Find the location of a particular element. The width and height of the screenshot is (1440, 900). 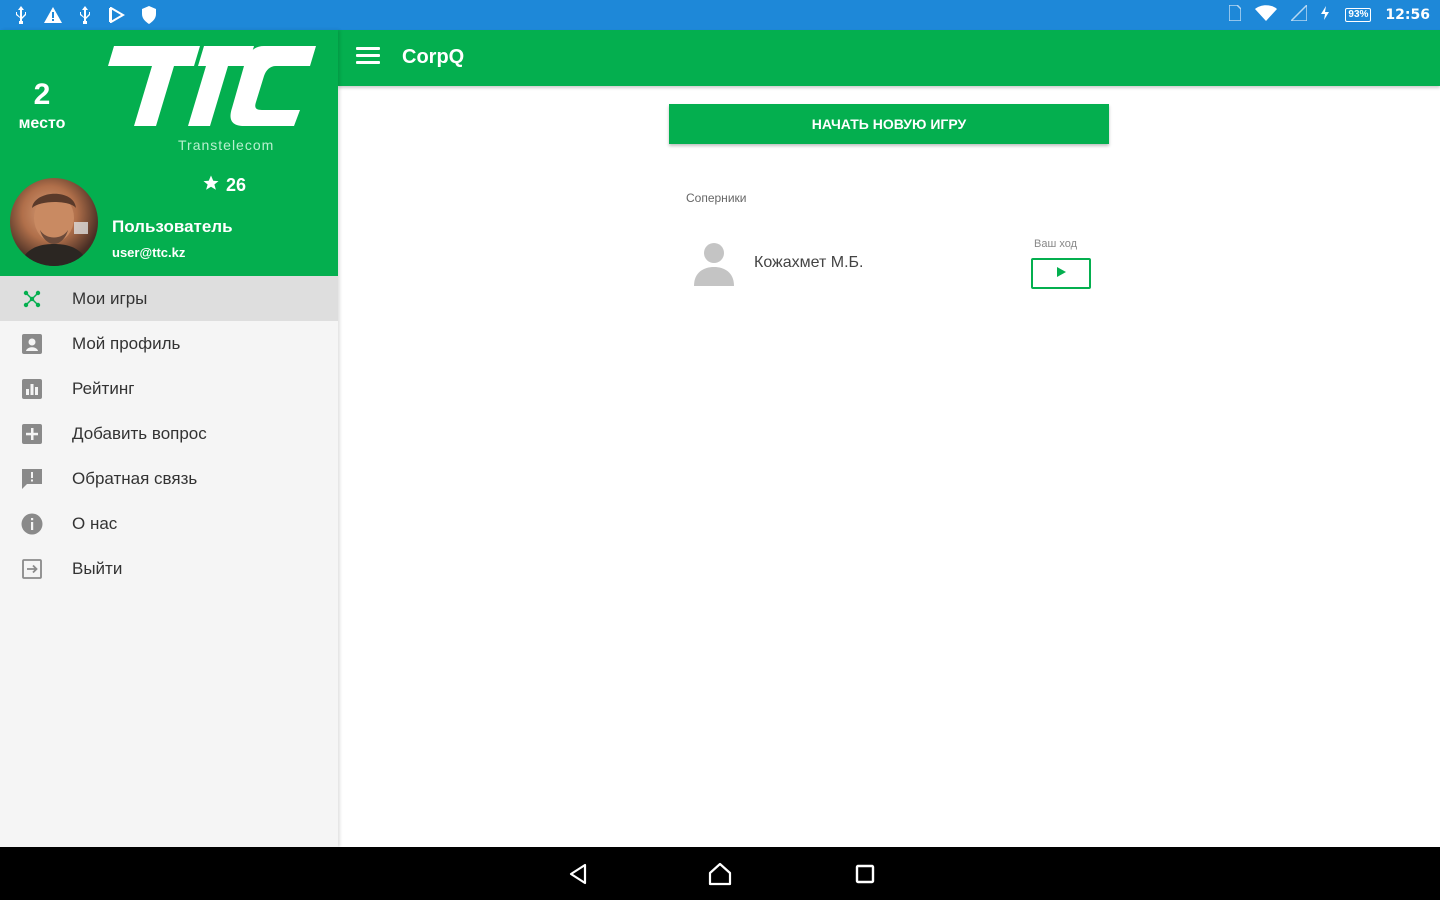

status-notifications is located at coordinates (85, 15).